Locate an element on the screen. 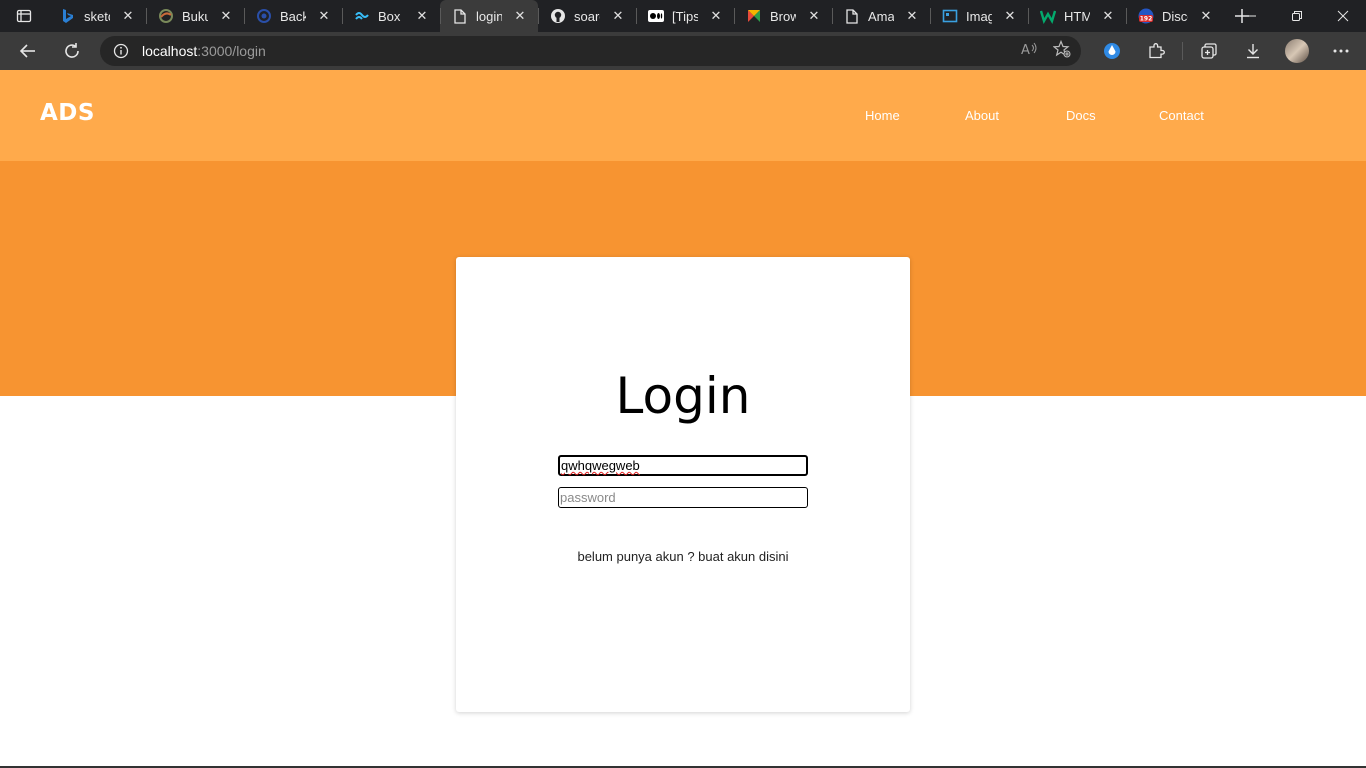 The image size is (1366, 768). refresh-icon is located at coordinates (72, 50).